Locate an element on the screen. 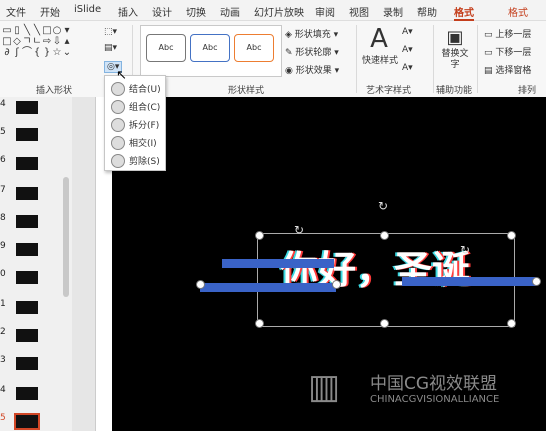 The height and width of the screenshot is (431, 546). menu-transitions: 切换 is located at coordinates (196, 11).